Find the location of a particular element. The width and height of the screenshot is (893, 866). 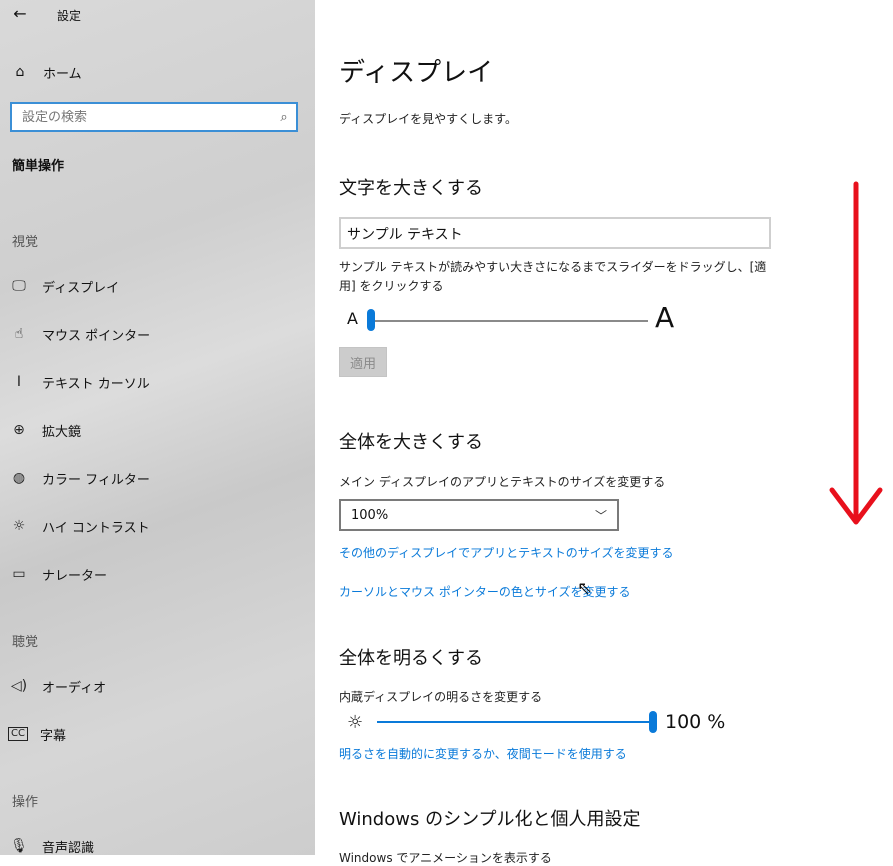

title-bar: ← 設定 is located at coordinates (157, 16).